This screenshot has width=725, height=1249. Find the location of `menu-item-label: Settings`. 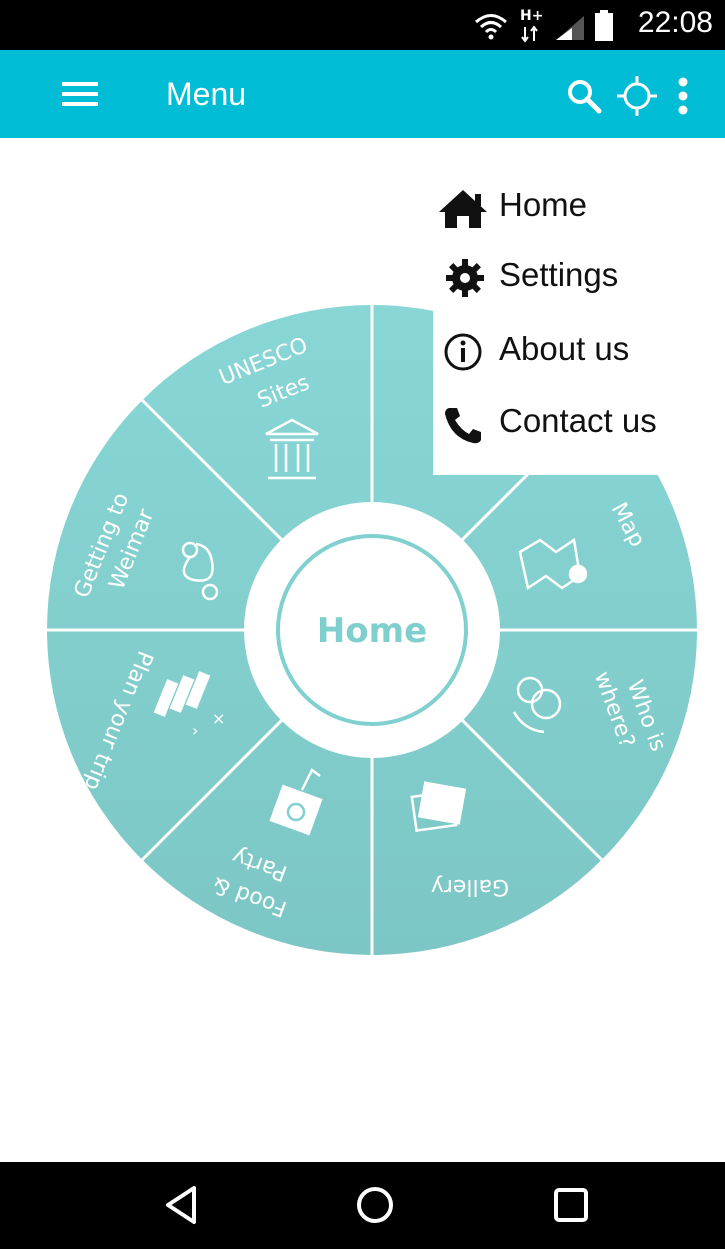

menu-item-label: Settings is located at coordinates (559, 274).